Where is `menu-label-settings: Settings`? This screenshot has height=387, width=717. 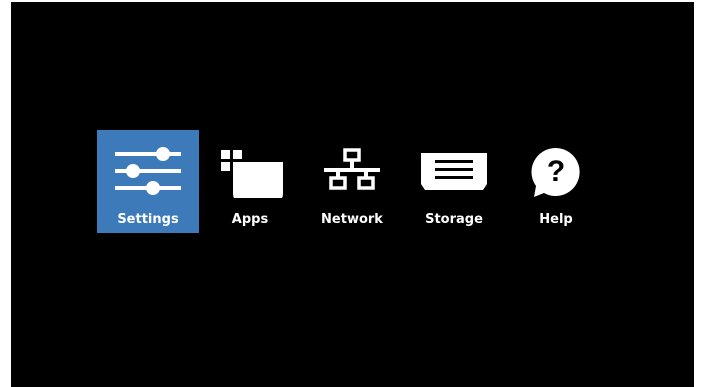
menu-label-settings: Settings is located at coordinates (148, 219).